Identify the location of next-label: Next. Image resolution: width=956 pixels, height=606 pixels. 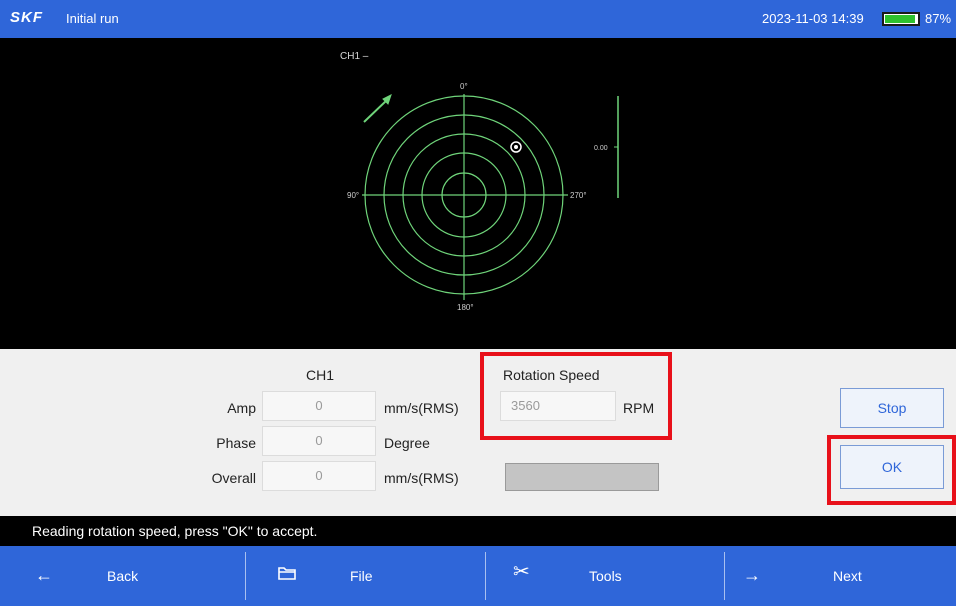
(847, 576).